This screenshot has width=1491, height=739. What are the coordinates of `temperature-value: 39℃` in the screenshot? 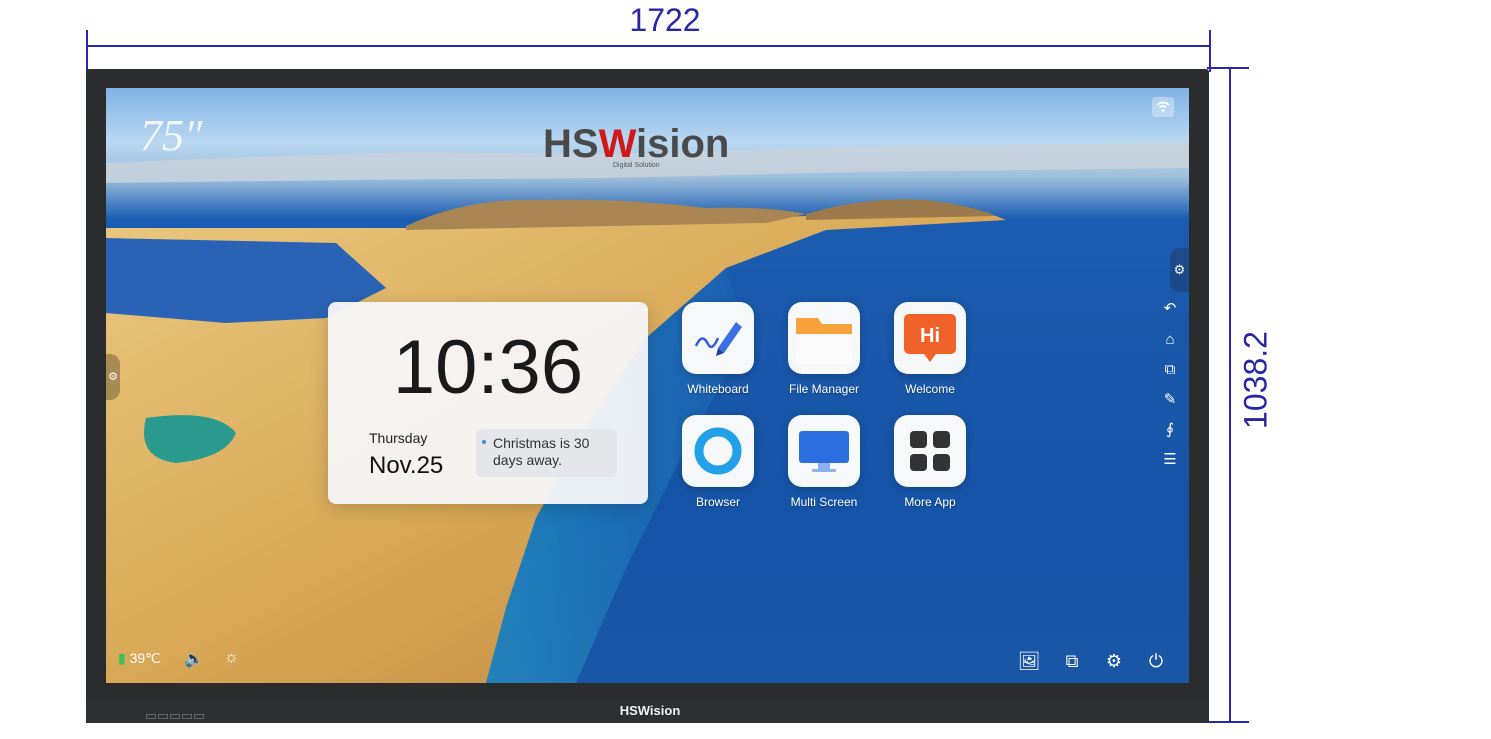 It's located at (145, 658).